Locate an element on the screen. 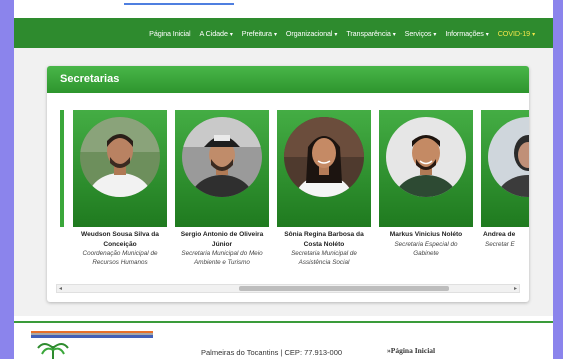 Image resolution: width=563 pixels, height=359 pixels. palm-logo-icon is located at coordinates (53, 351).